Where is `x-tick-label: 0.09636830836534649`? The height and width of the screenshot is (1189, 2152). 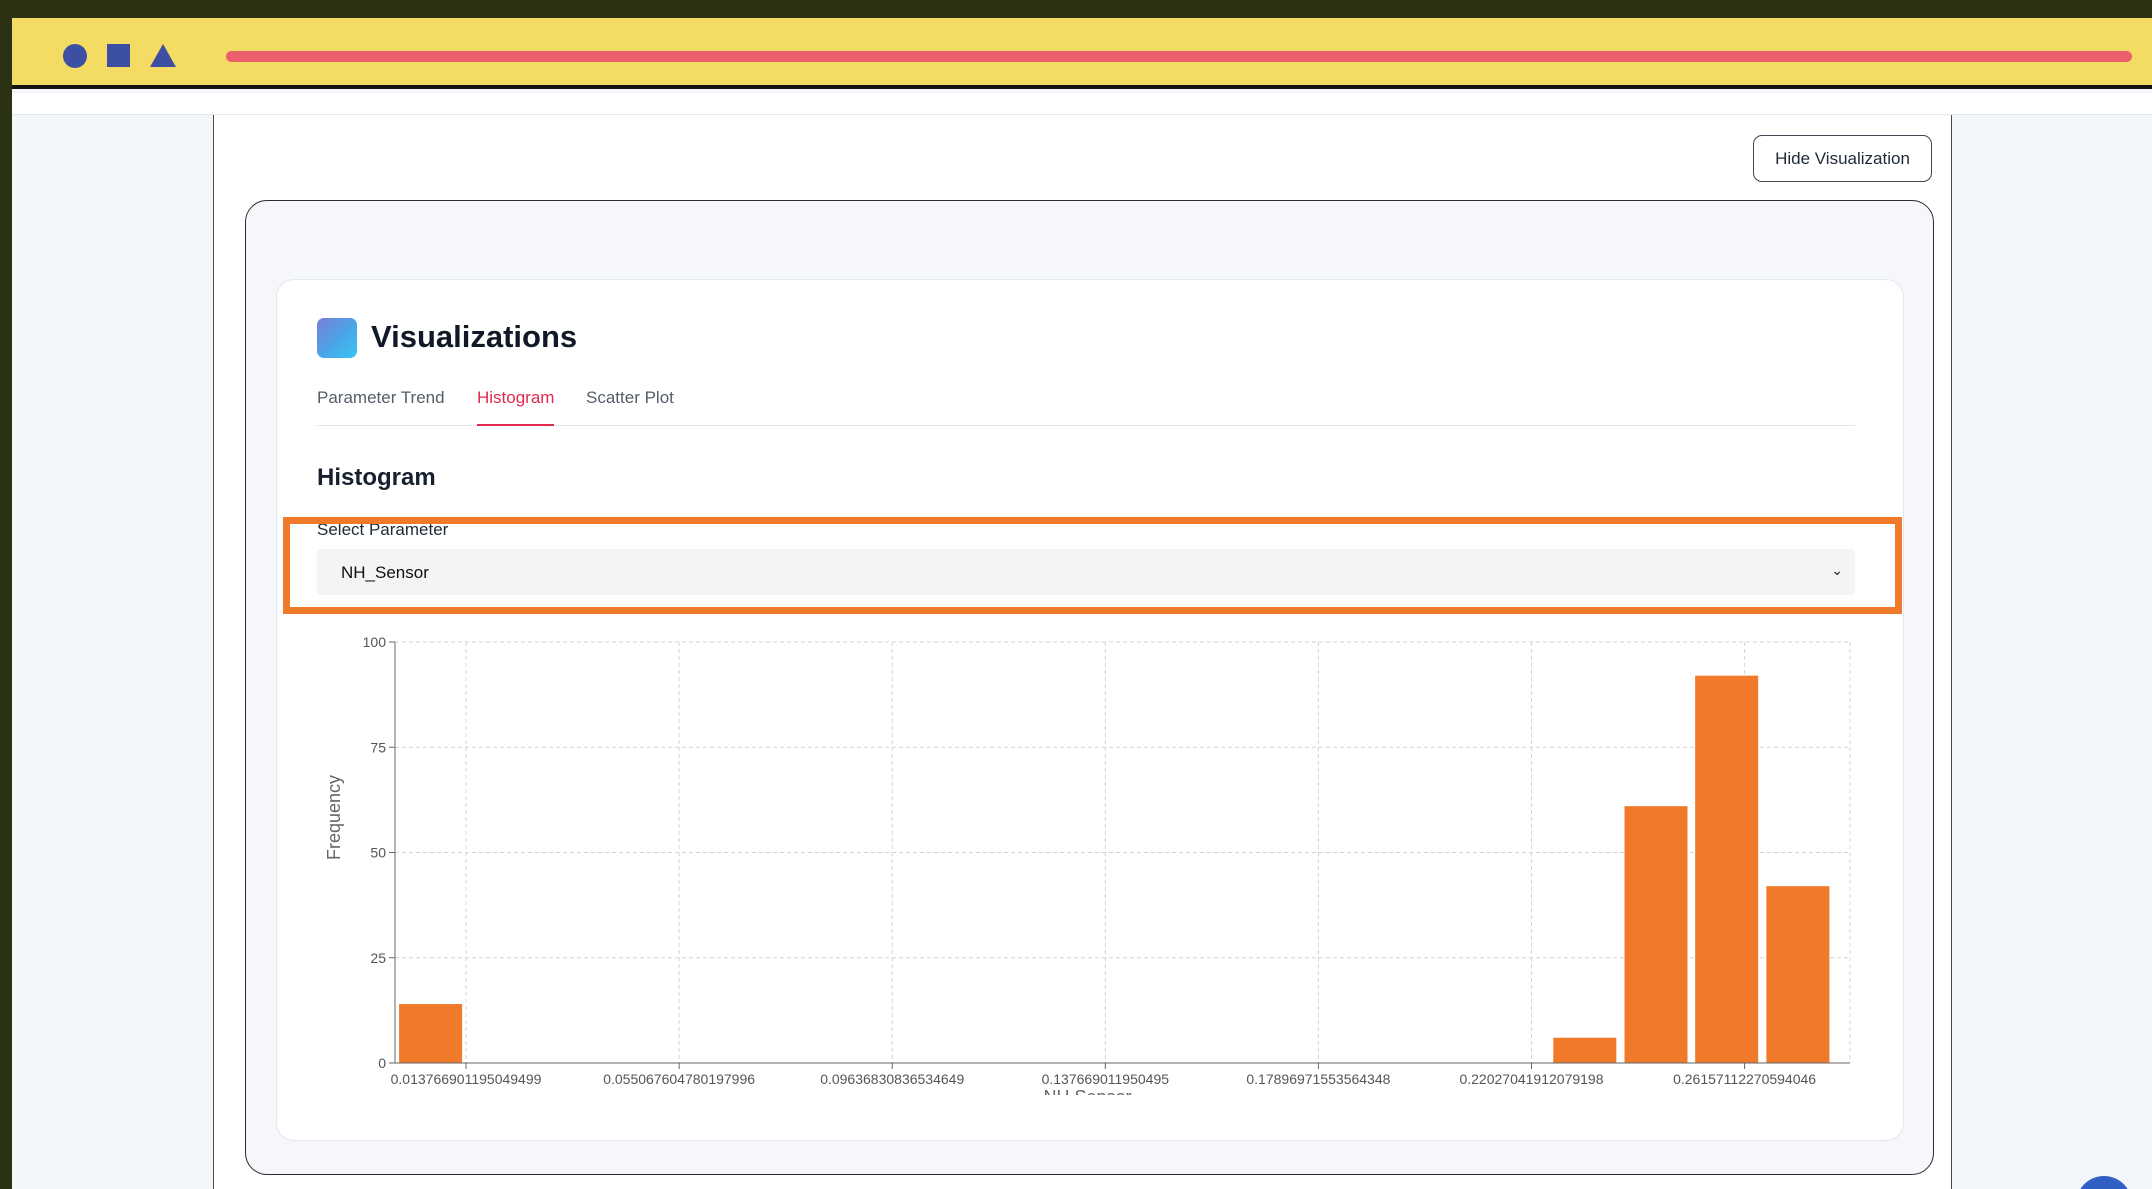 x-tick-label: 0.09636830836534649 is located at coordinates (892, 1079).